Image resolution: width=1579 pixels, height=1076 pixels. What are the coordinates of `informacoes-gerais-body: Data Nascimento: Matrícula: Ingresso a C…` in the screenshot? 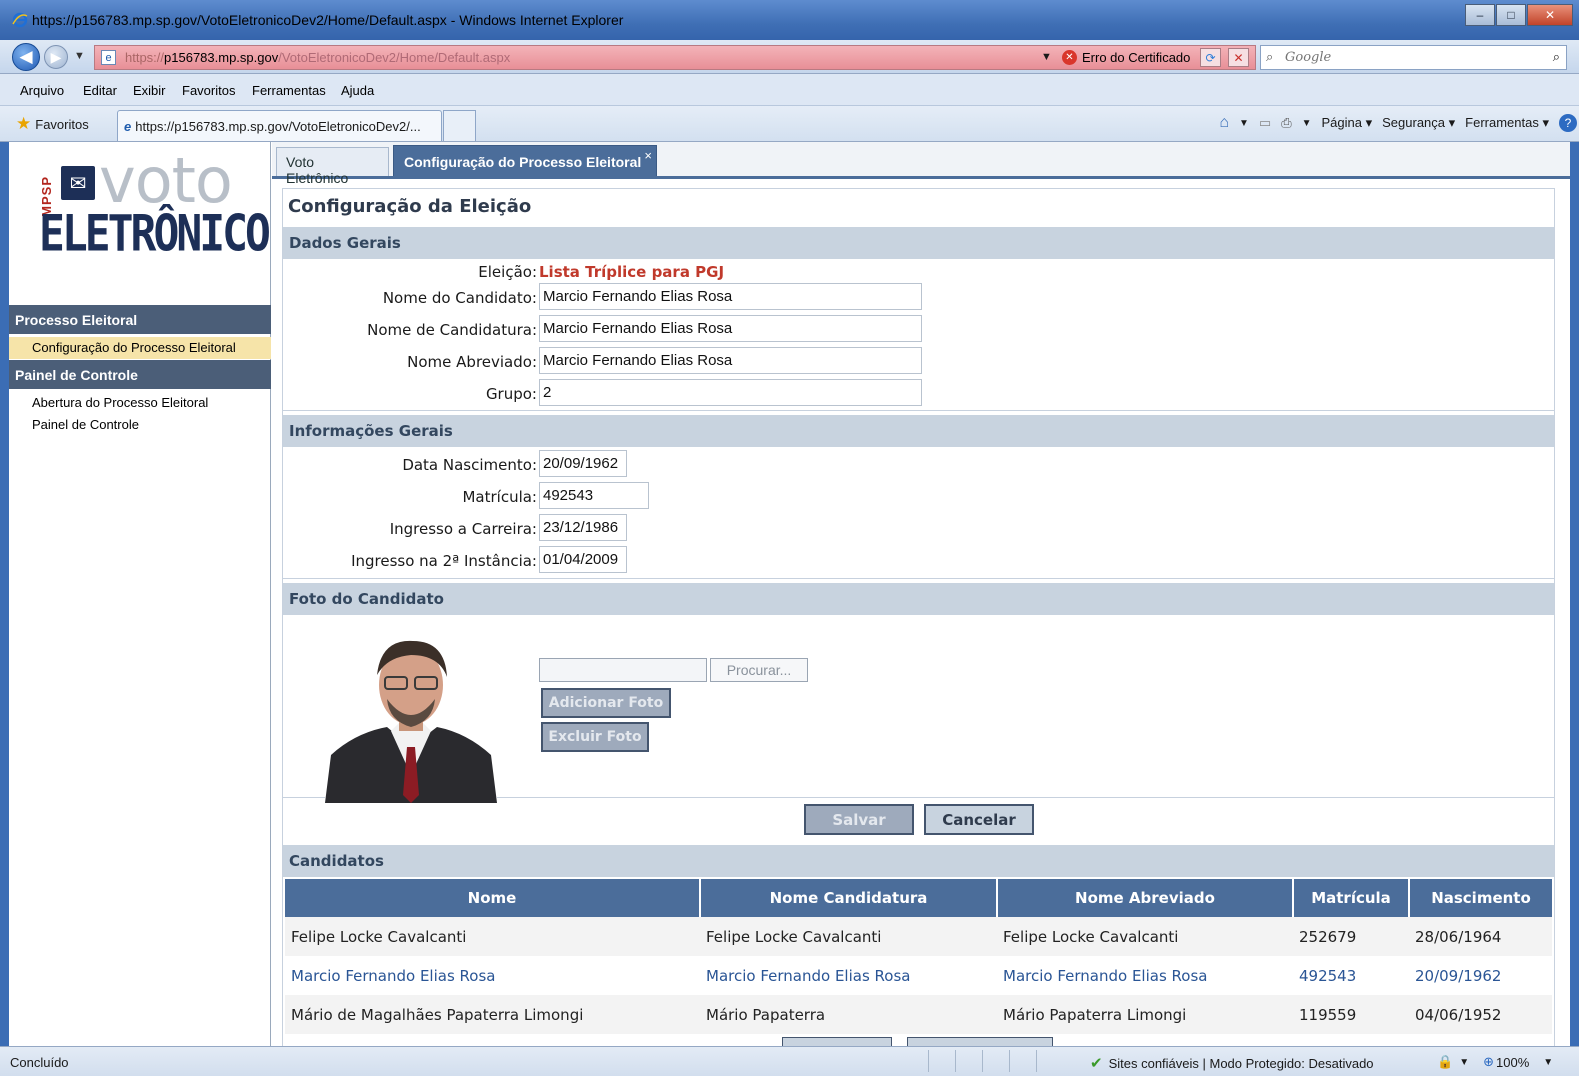 It's located at (918, 513).